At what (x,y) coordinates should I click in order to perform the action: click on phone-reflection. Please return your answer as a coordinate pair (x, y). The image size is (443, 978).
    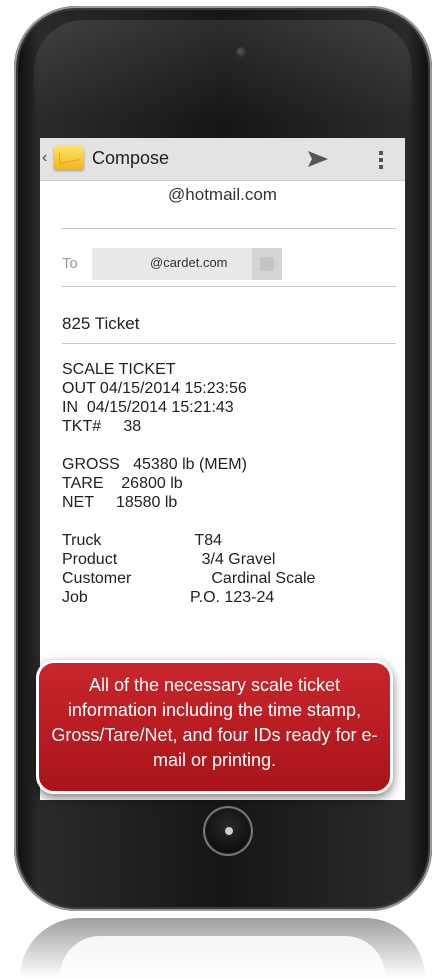
    Looking at the image, I should click on (222, 948).